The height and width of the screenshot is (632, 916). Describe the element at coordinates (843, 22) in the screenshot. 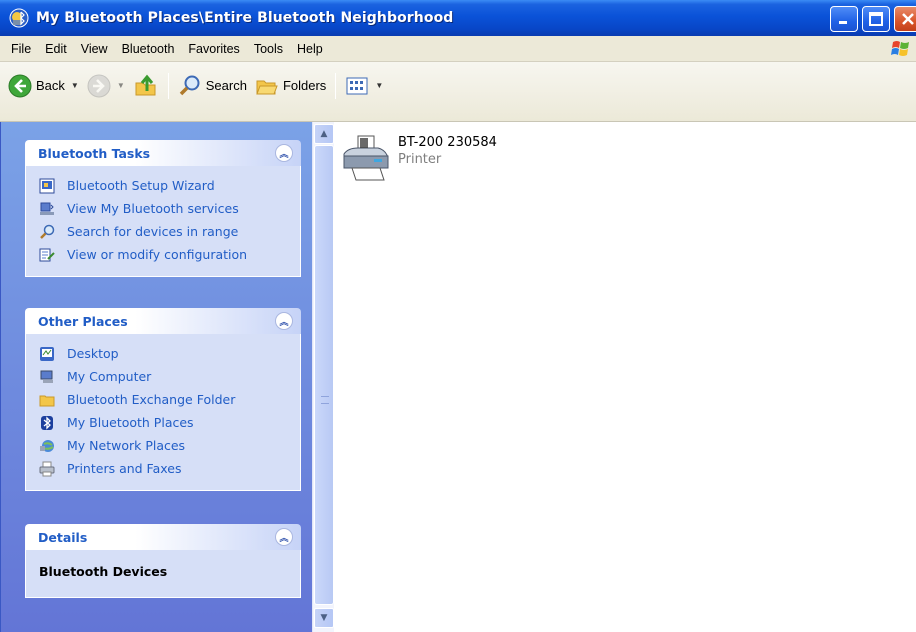

I see `minimize-icon` at that location.